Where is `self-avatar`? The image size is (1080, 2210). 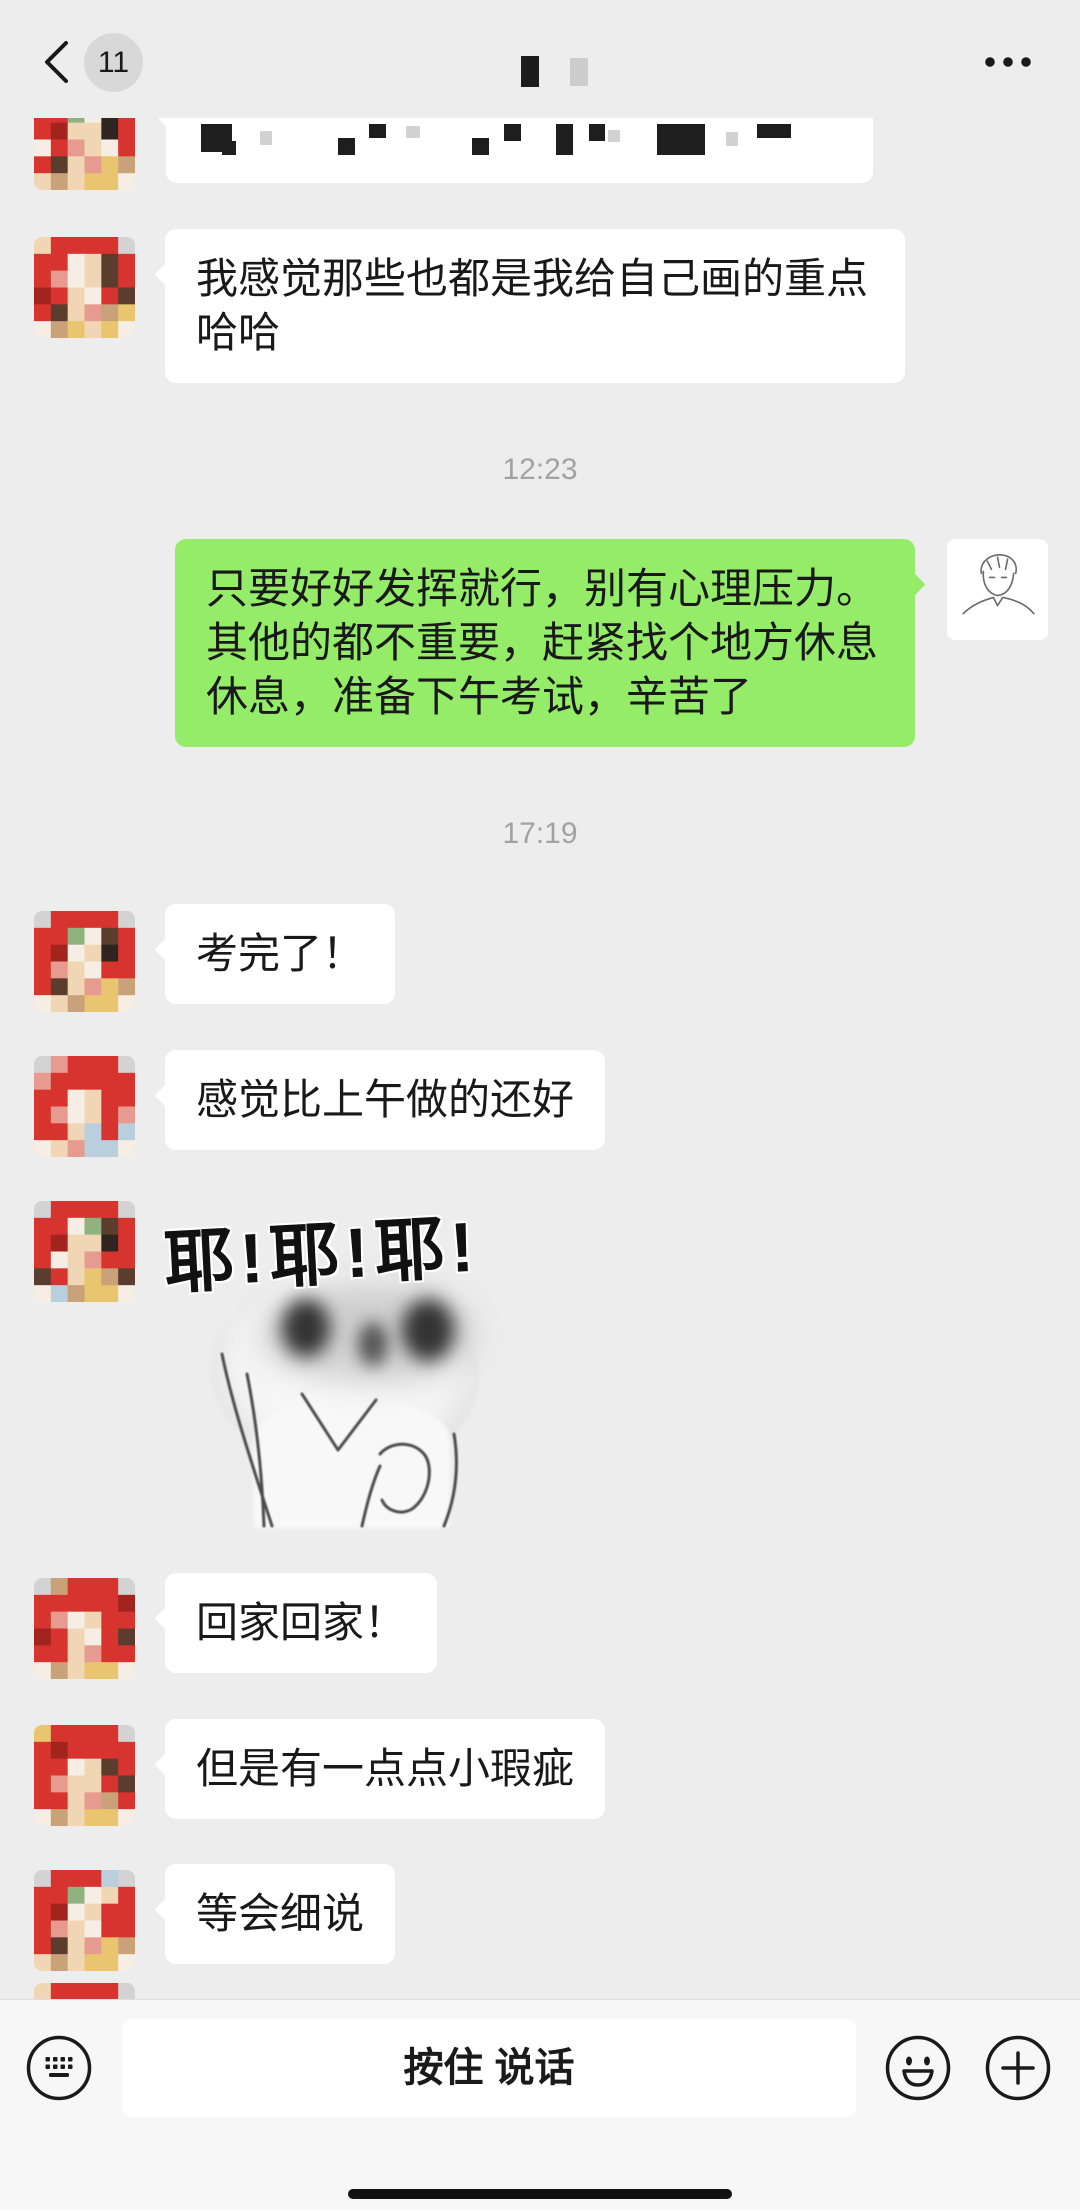 self-avatar is located at coordinates (997, 589).